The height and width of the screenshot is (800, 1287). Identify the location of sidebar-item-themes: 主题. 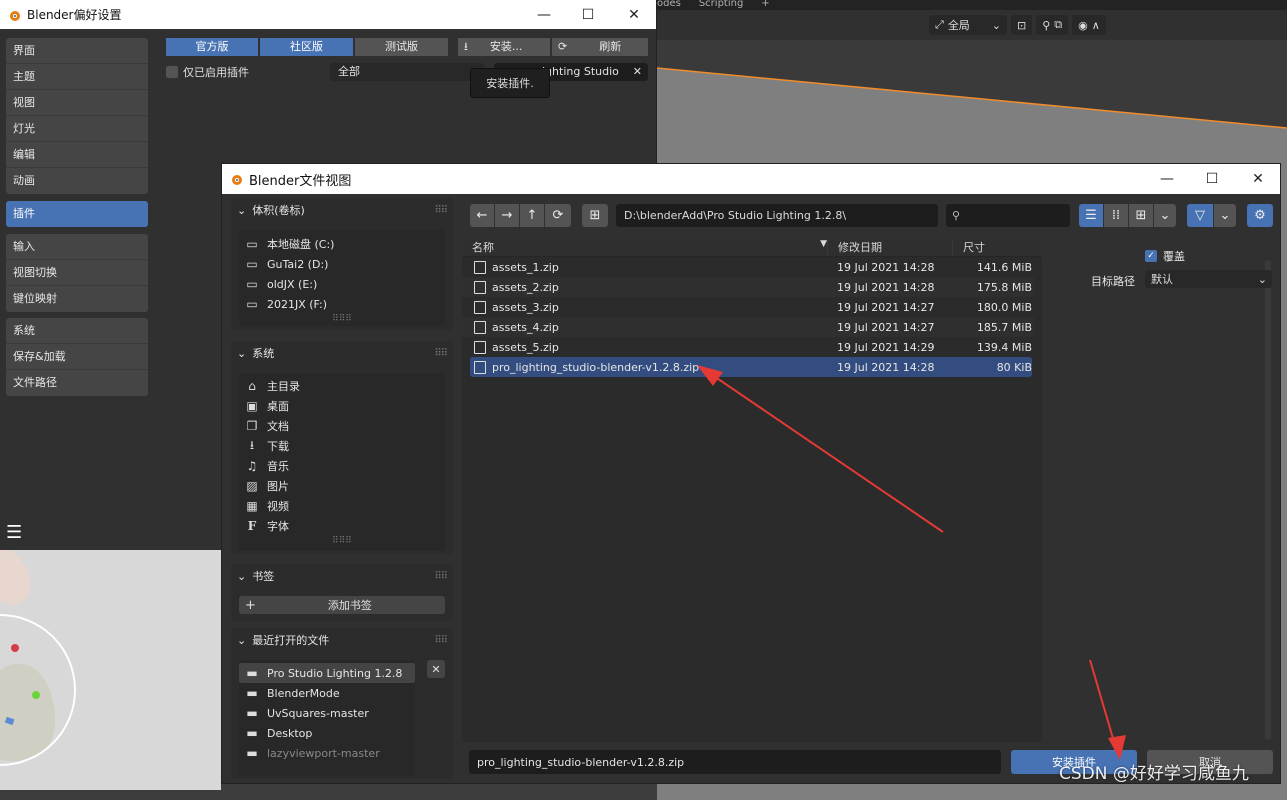
(77, 77).